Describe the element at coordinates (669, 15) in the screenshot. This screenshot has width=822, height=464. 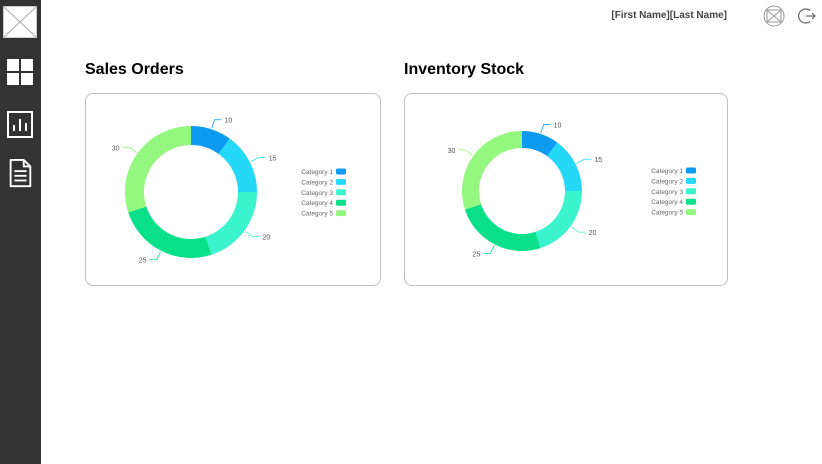
I see `user-name: [First Name][Last Name]` at that location.